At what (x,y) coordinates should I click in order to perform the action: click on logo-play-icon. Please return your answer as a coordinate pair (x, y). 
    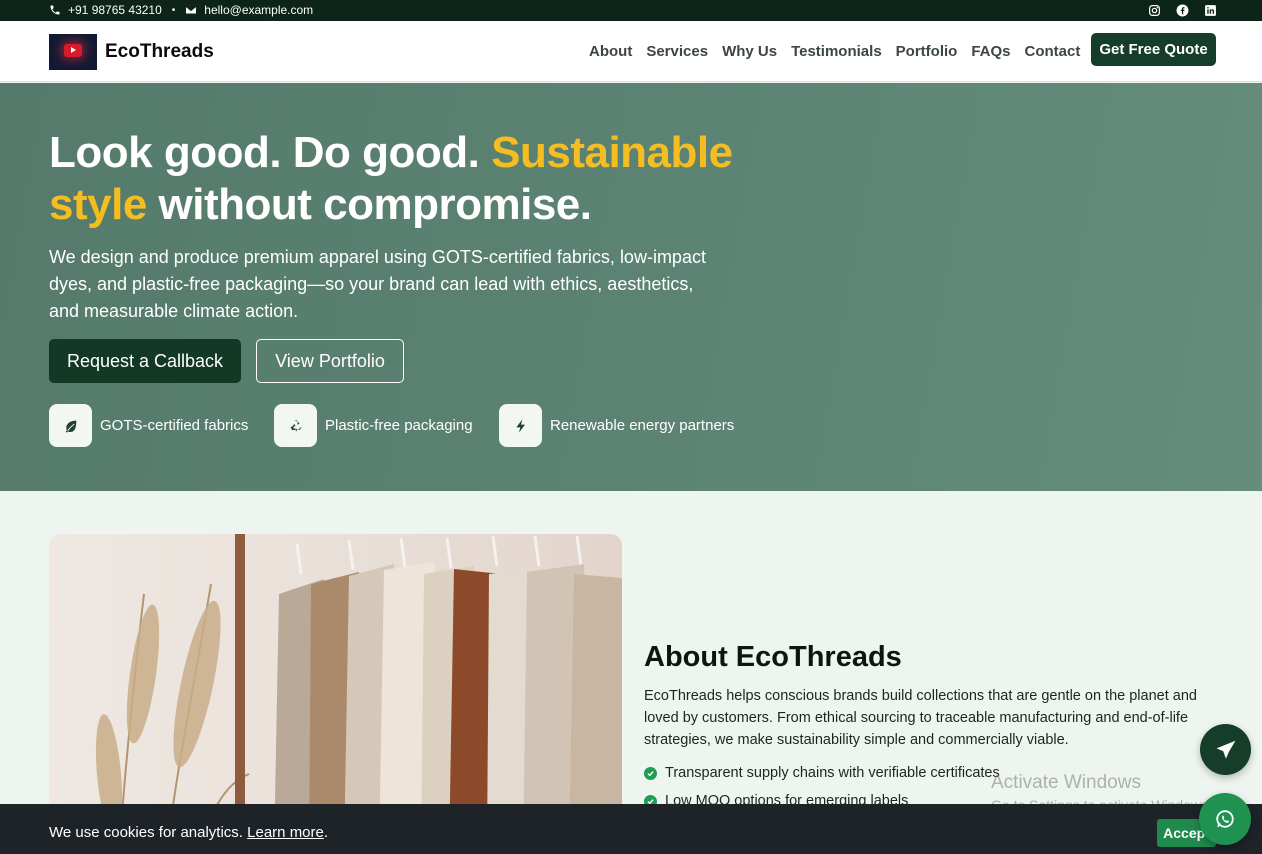
    Looking at the image, I should click on (73, 50).